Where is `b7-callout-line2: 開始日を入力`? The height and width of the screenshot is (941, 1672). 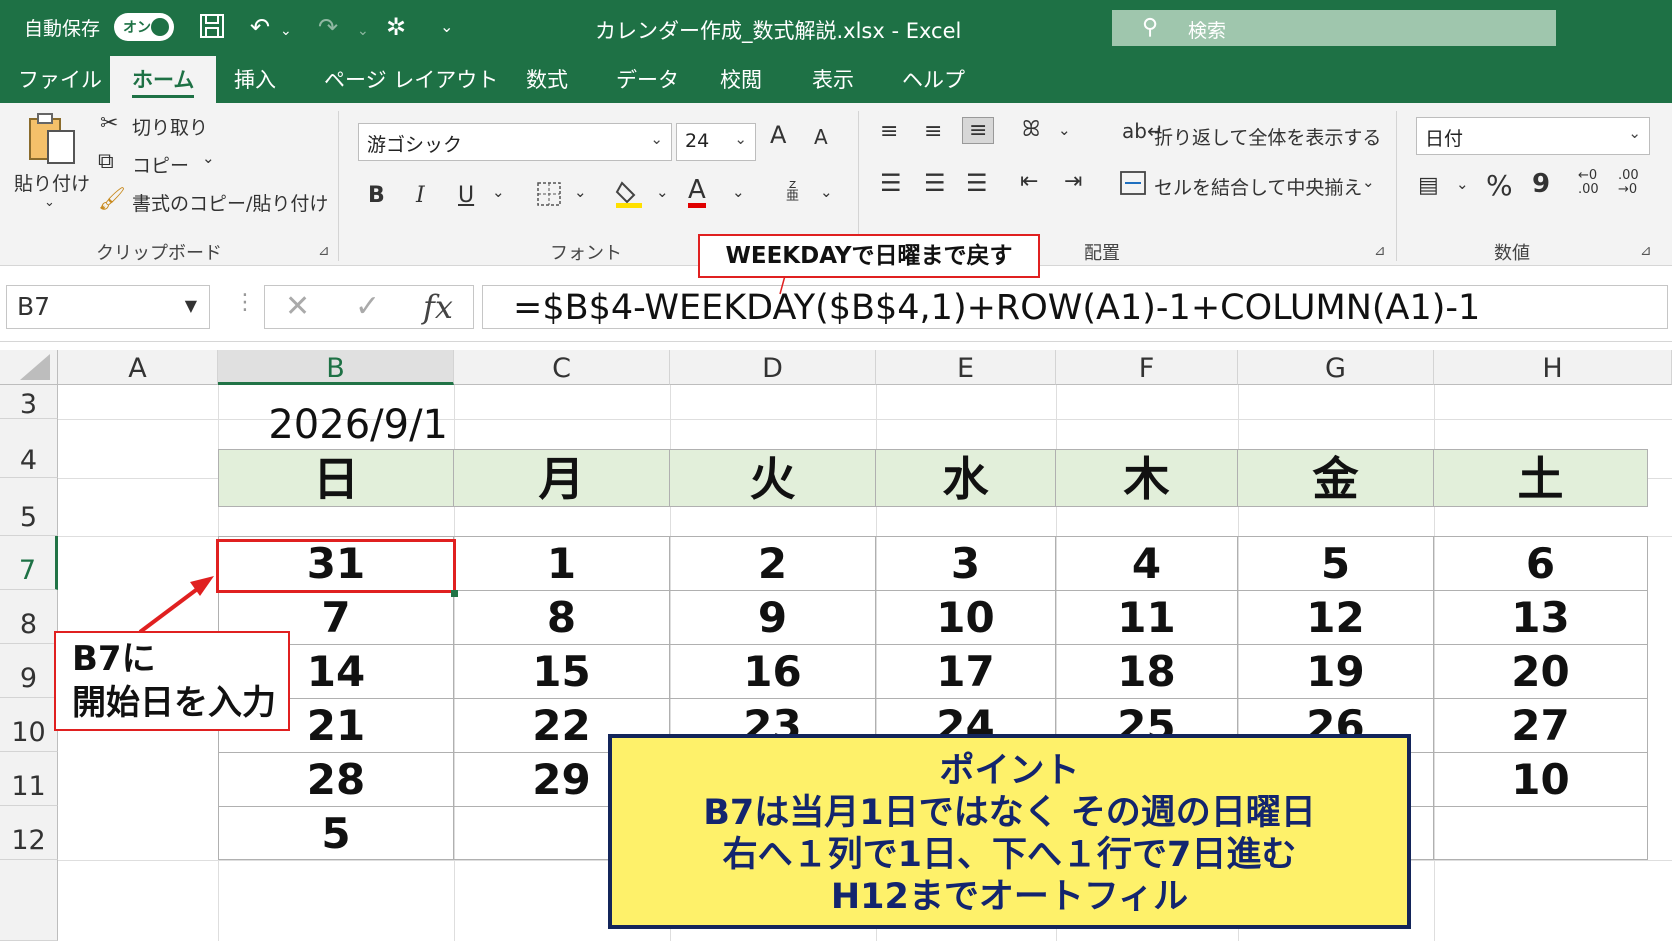
b7-callout-line2: 開始日を入力 is located at coordinates (174, 703).